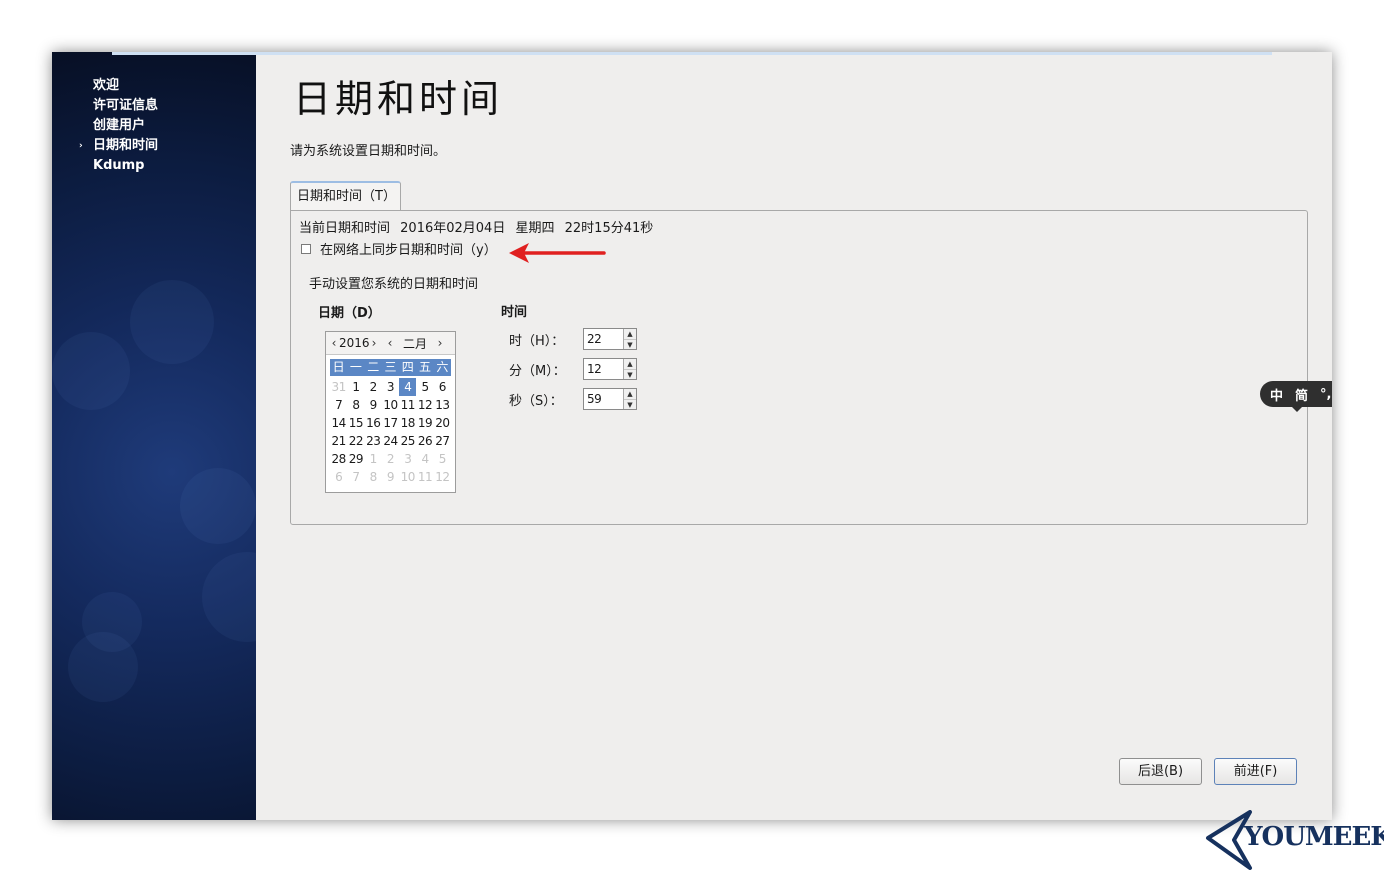 The height and width of the screenshot is (872, 1384). I want to click on calendar-day: 27, so click(442, 441).